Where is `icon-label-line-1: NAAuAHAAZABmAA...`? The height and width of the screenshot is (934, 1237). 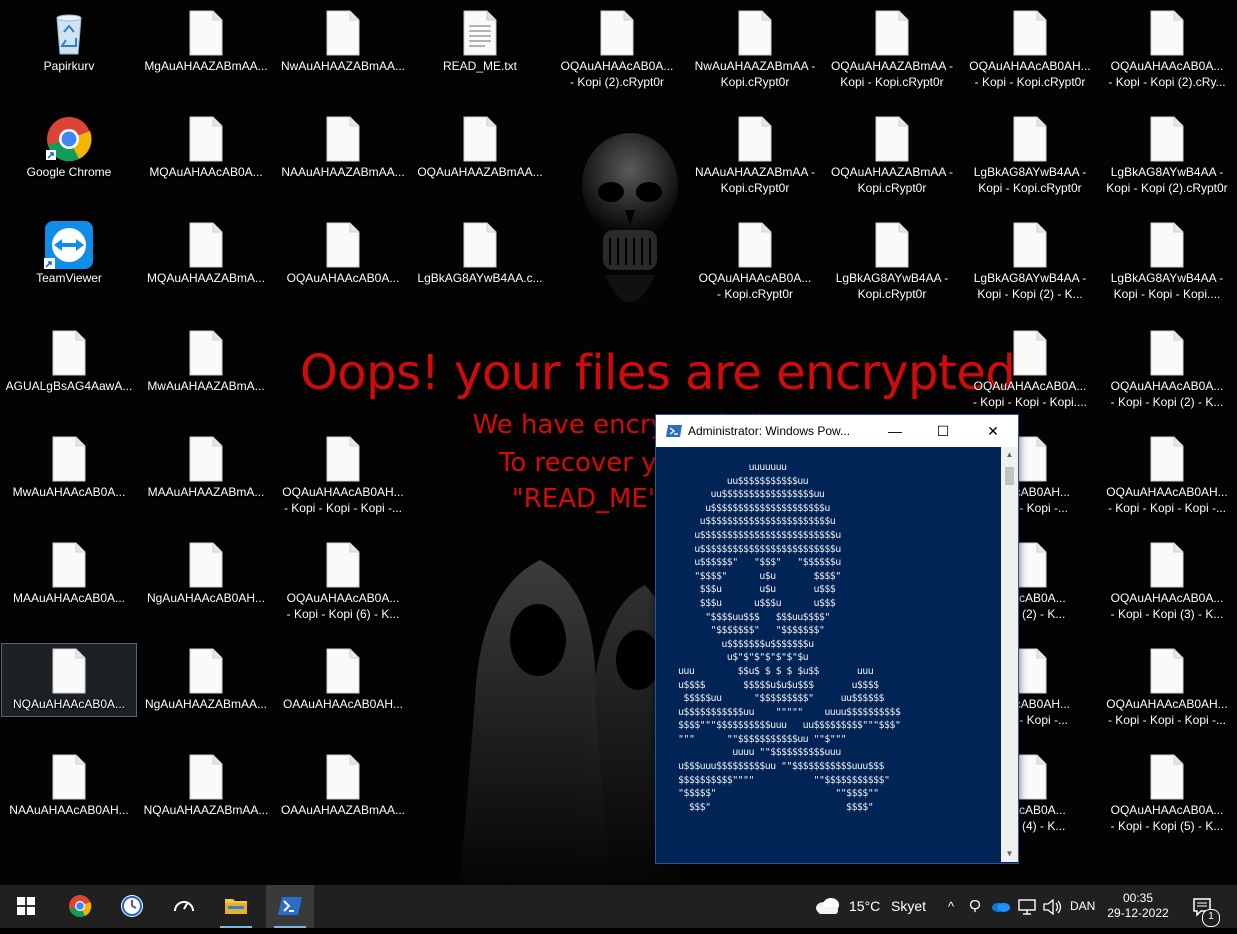 icon-label-line-1: NAAuAHAAZABmAA... is located at coordinates (343, 172).